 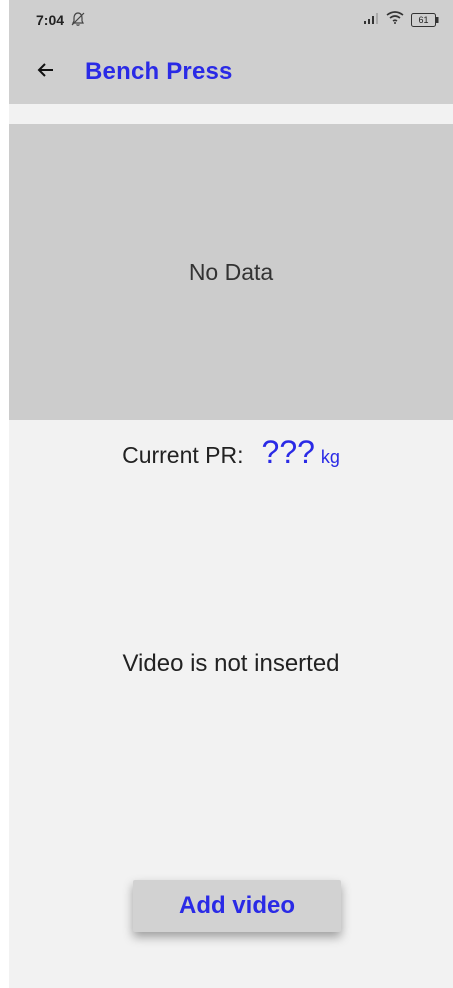 What do you see at coordinates (330, 457) in the screenshot?
I see `current-pr-unit: kg` at bounding box center [330, 457].